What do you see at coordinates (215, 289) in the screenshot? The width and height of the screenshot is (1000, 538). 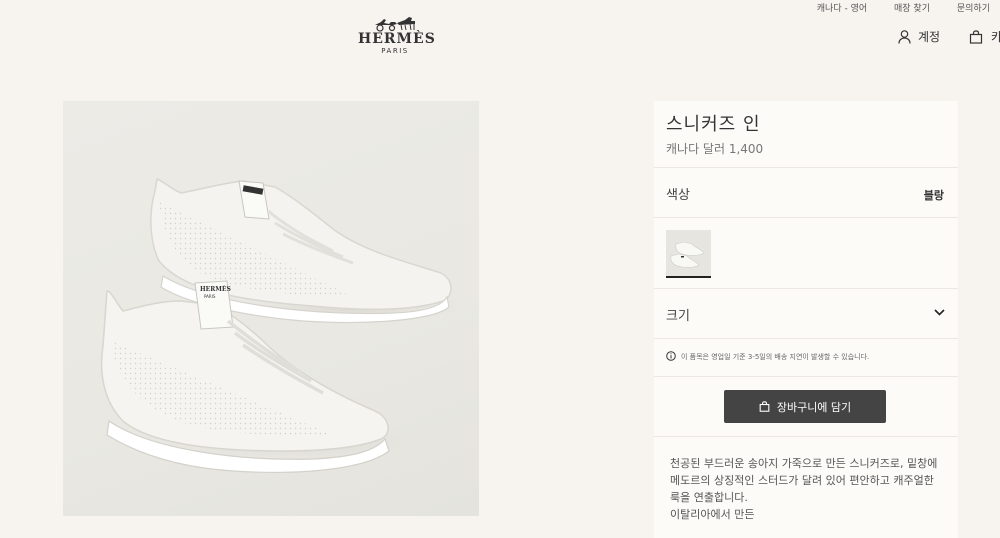 I see `shoe-brand-label: HERMÈS` at bounding box center [215, 289].